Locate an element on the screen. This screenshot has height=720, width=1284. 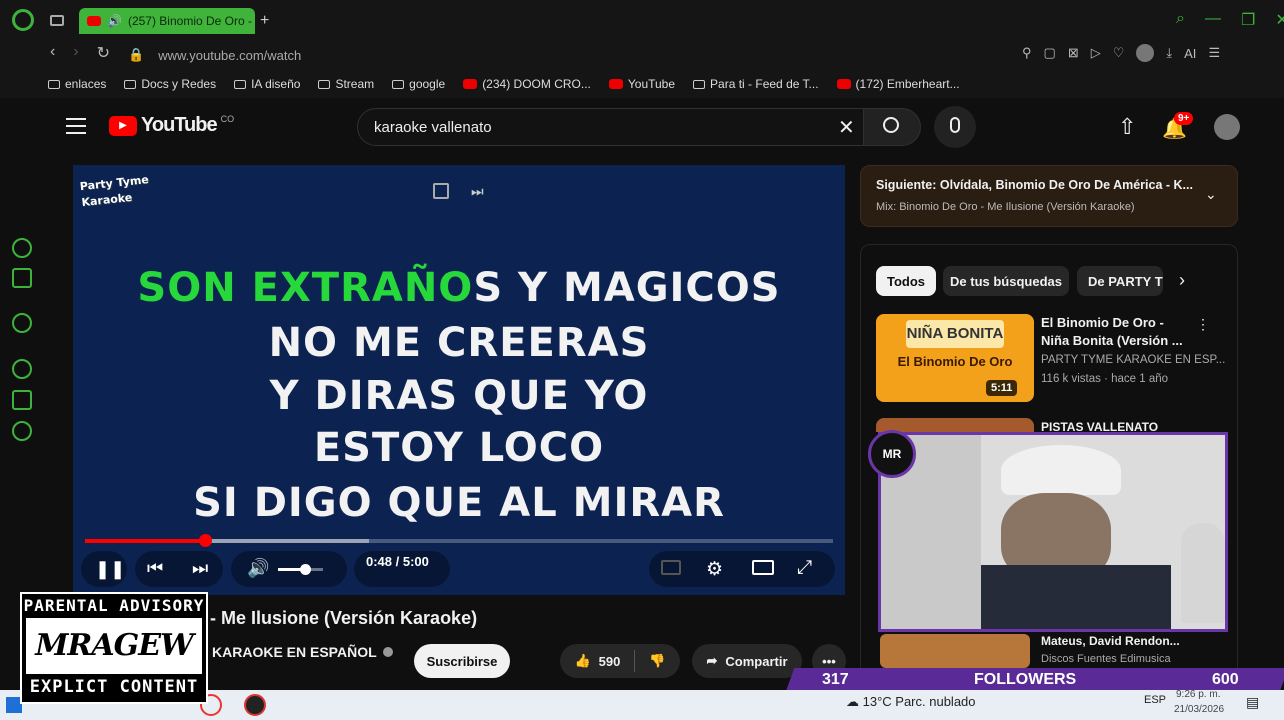
back-button: ‹ is located at coordinates (52, 53).